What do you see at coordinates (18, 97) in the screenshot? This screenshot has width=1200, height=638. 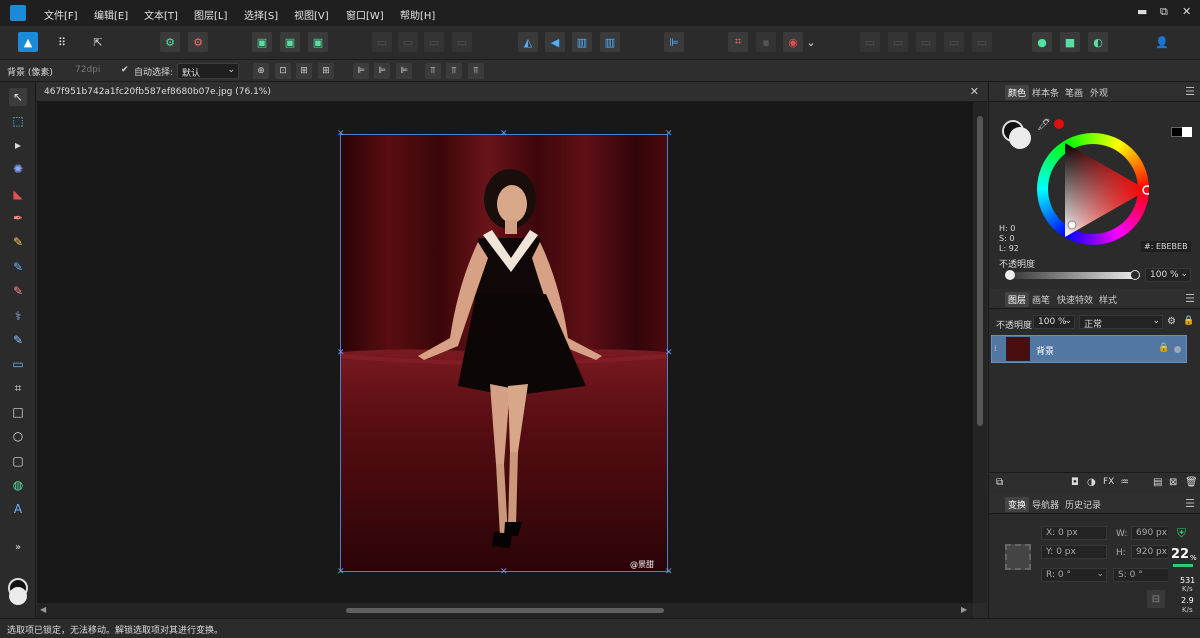 I see `move-tool-icon: ↖` at bounding box center [18, 97].